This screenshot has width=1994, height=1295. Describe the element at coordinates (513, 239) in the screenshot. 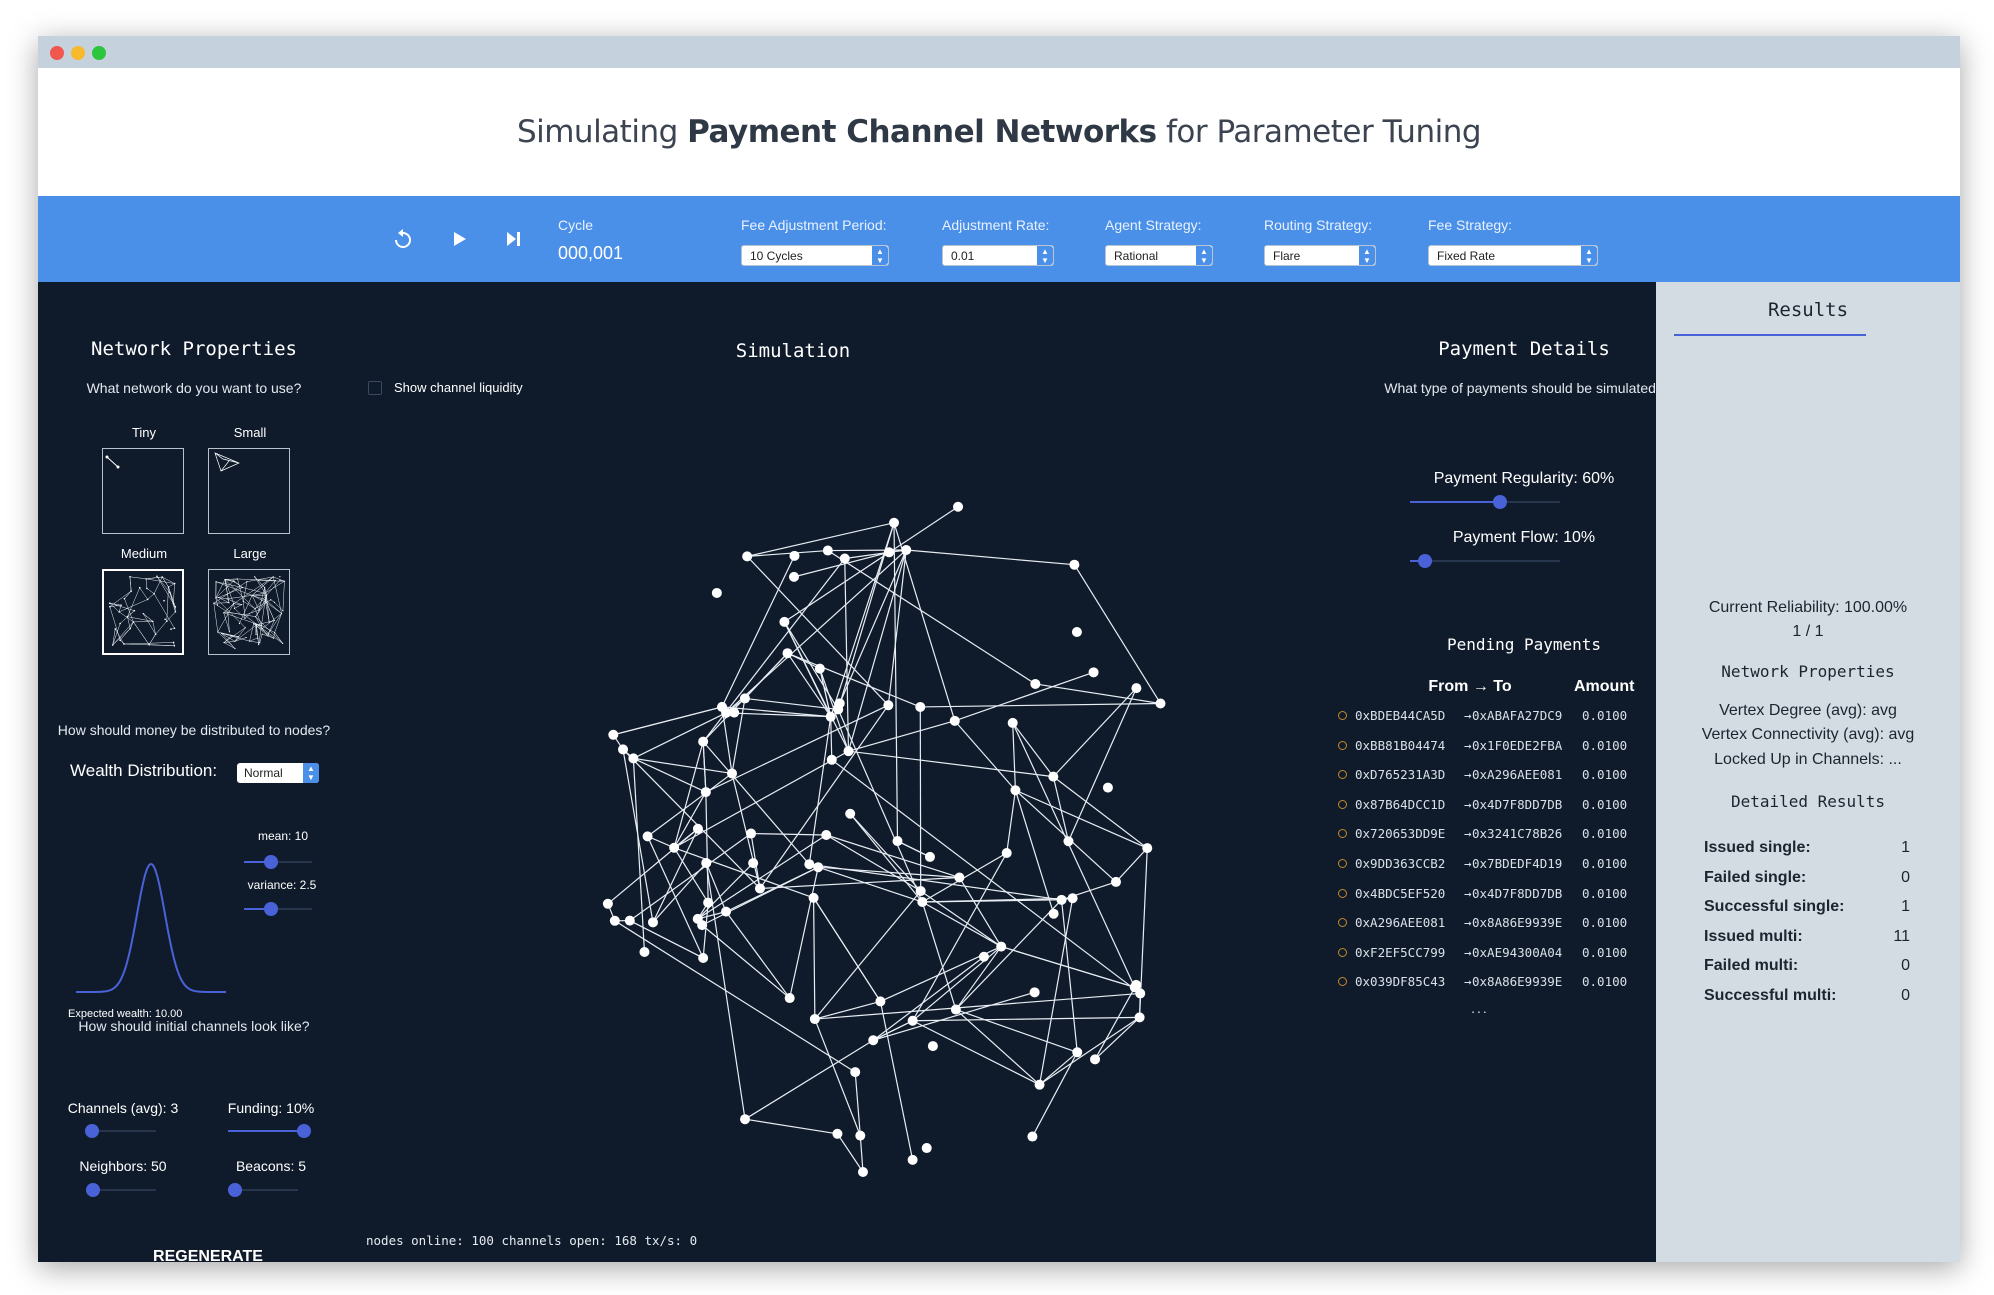

I see `step-button` at that location.